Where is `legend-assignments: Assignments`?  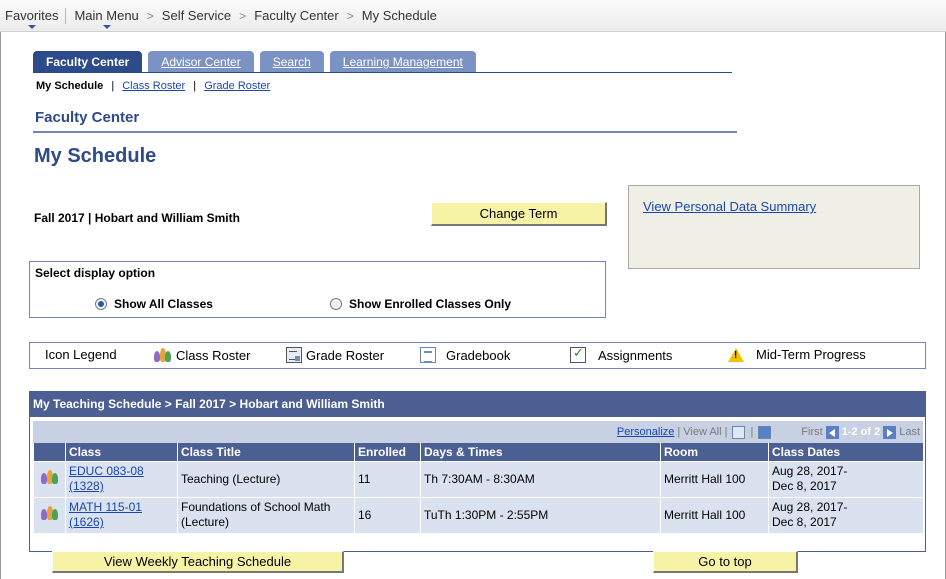
legend-assignments: Assignments is located at coordinates (621, 354).